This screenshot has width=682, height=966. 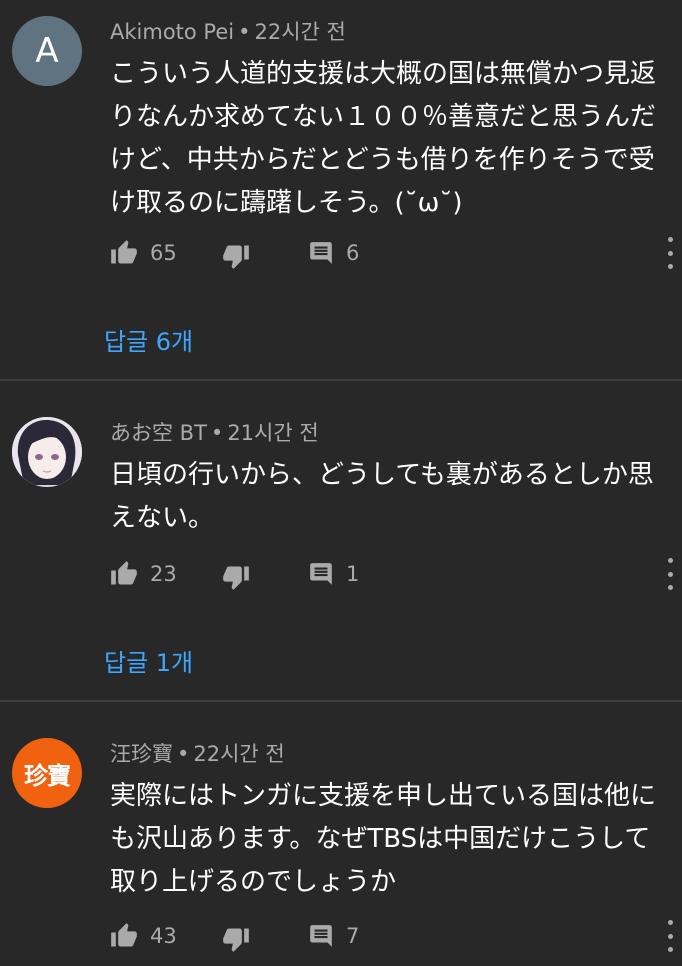 I want to click on like-count: 65, so click(x=163, y=253).